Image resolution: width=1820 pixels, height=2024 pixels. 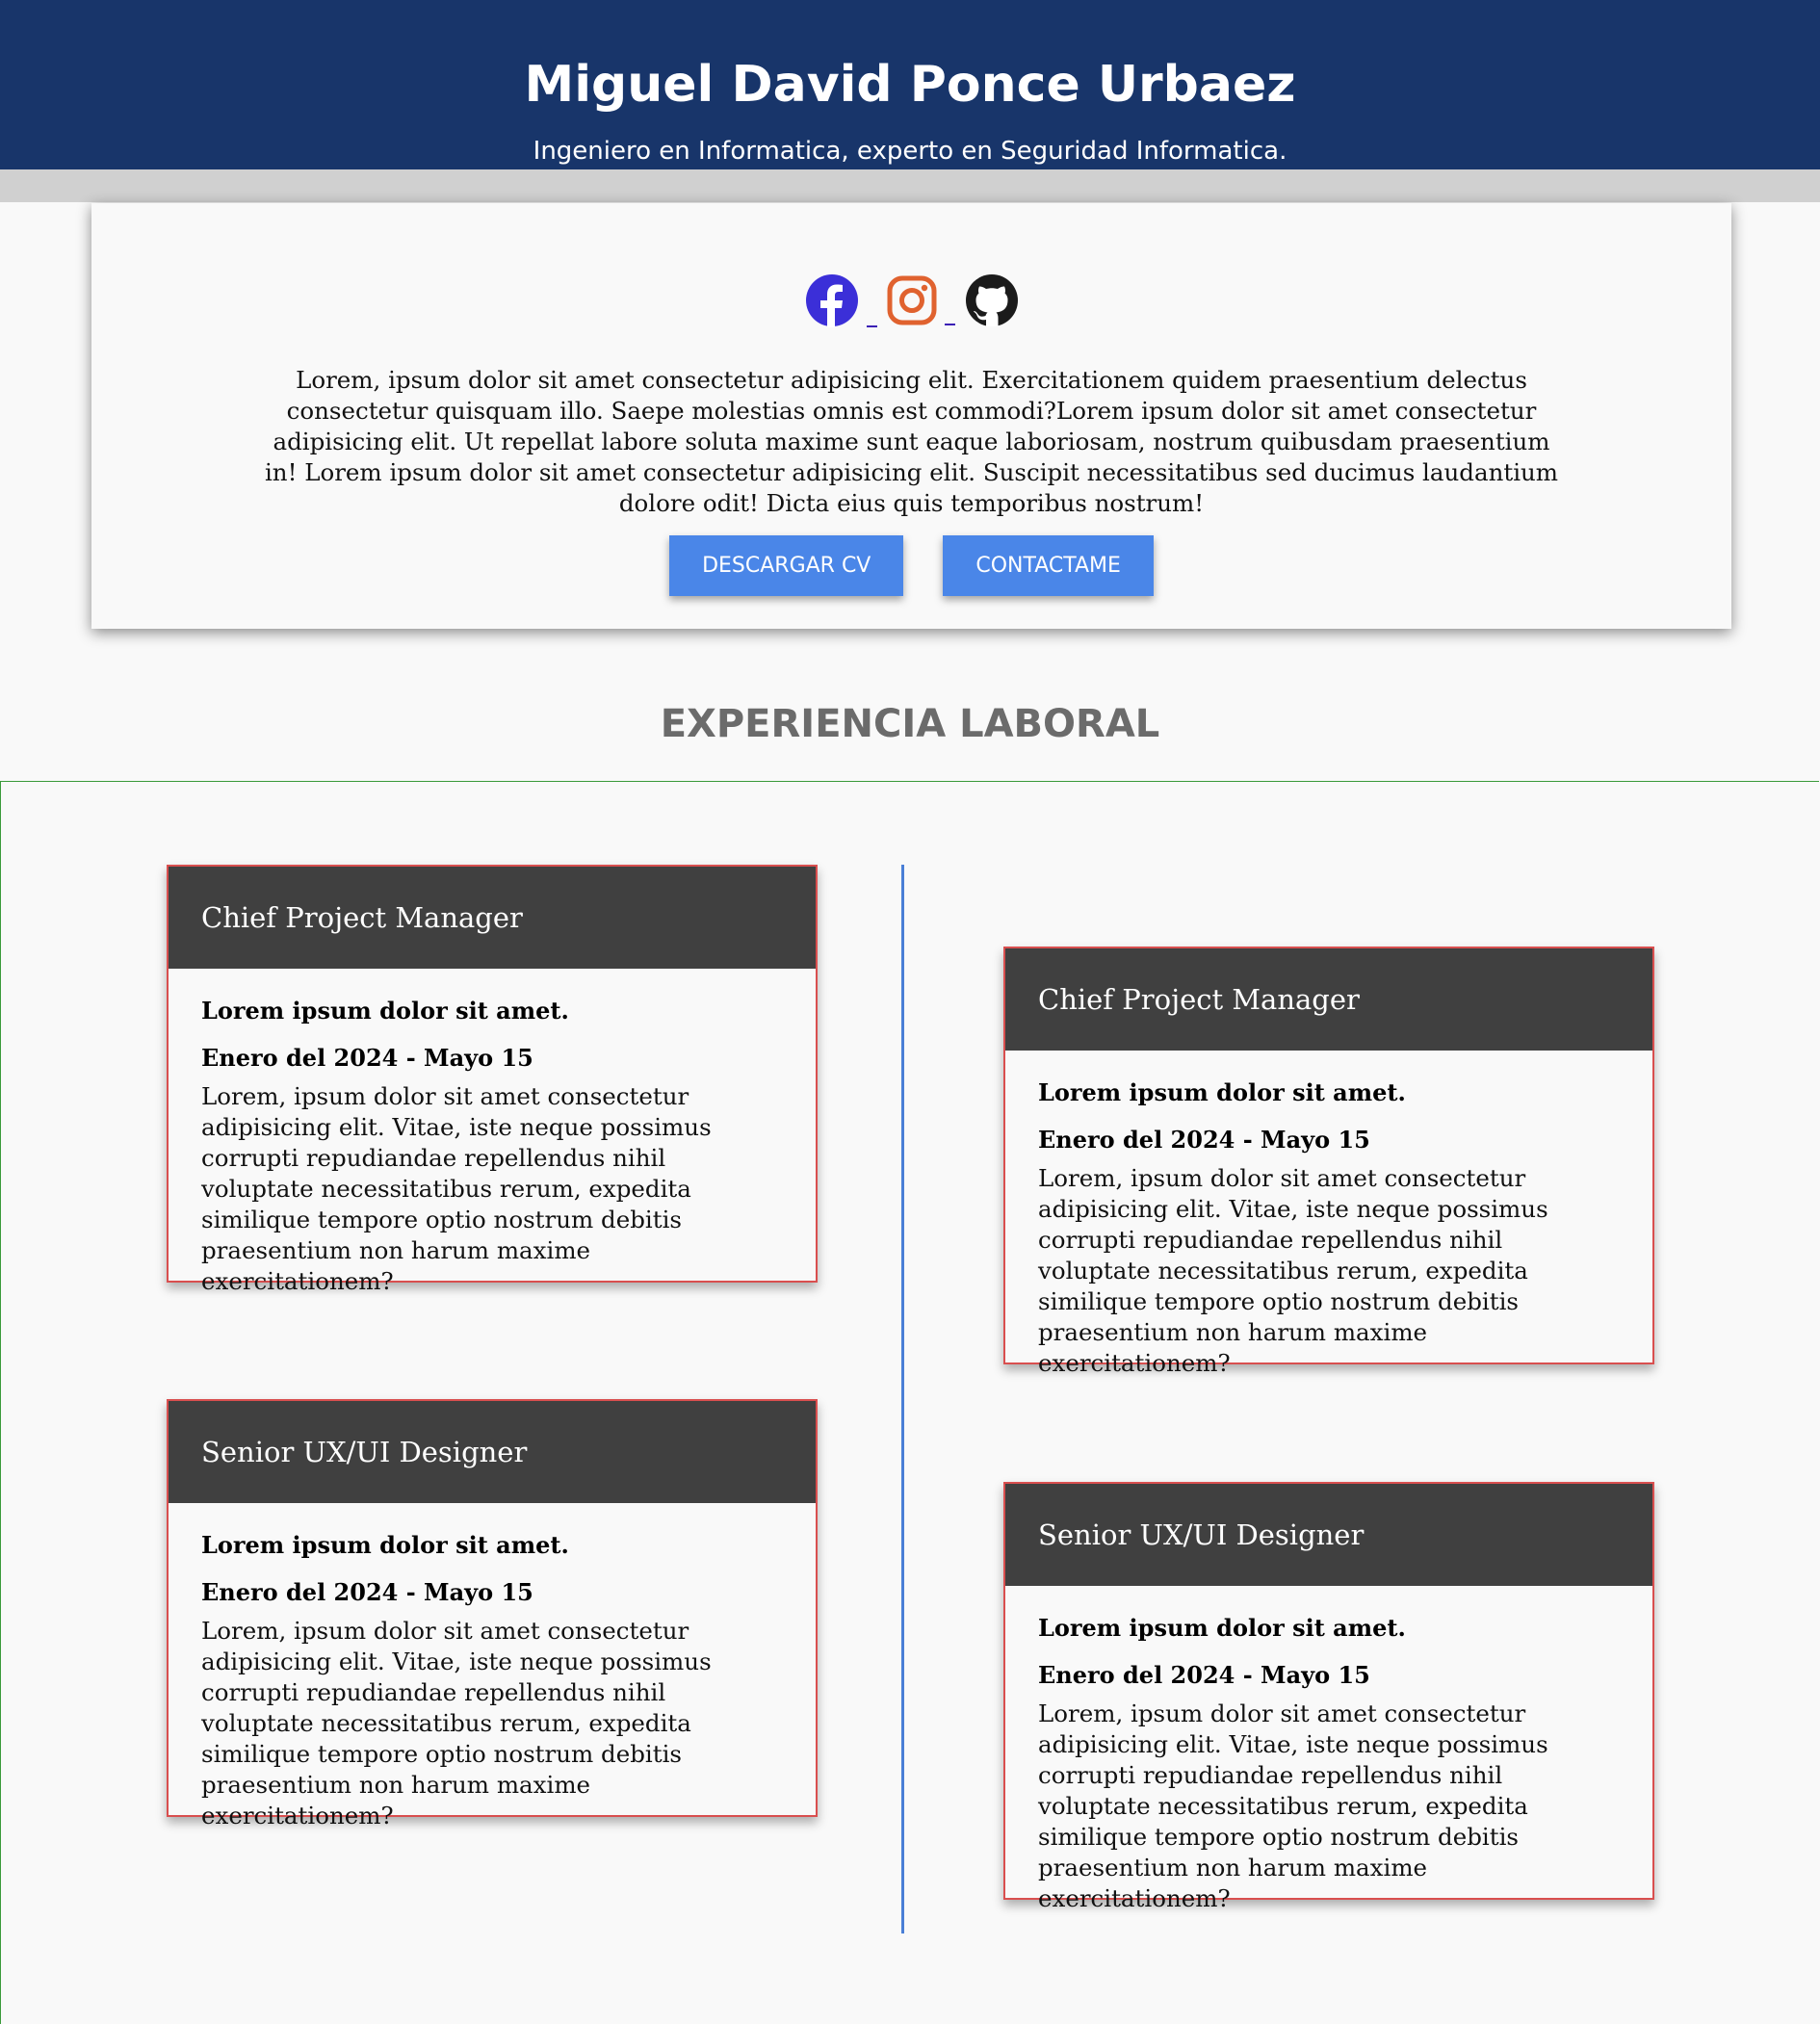 I want to click on github-link, so click(x=992, y=302).